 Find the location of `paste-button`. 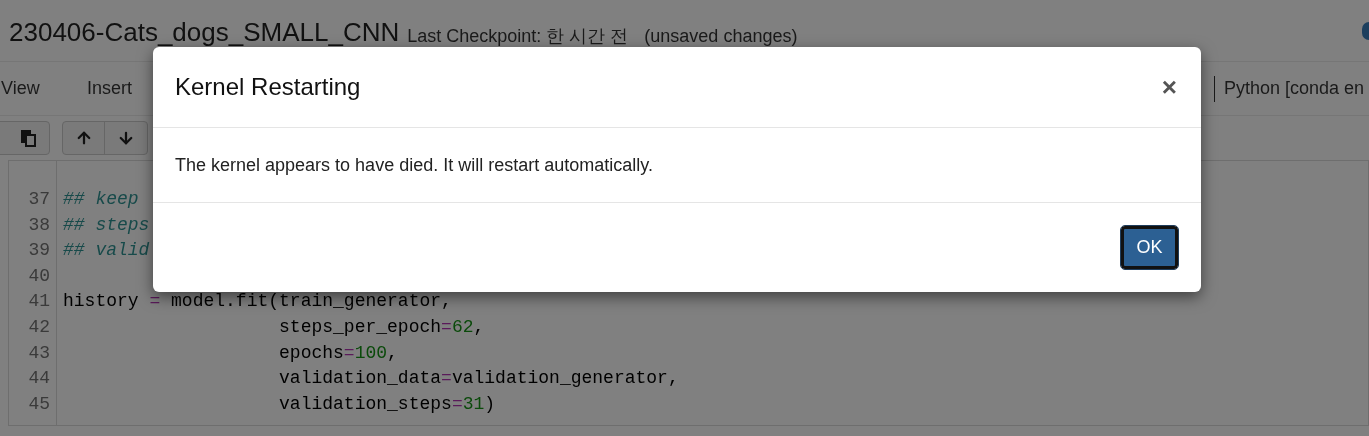

paste-button is located at coordinates (25, 138).